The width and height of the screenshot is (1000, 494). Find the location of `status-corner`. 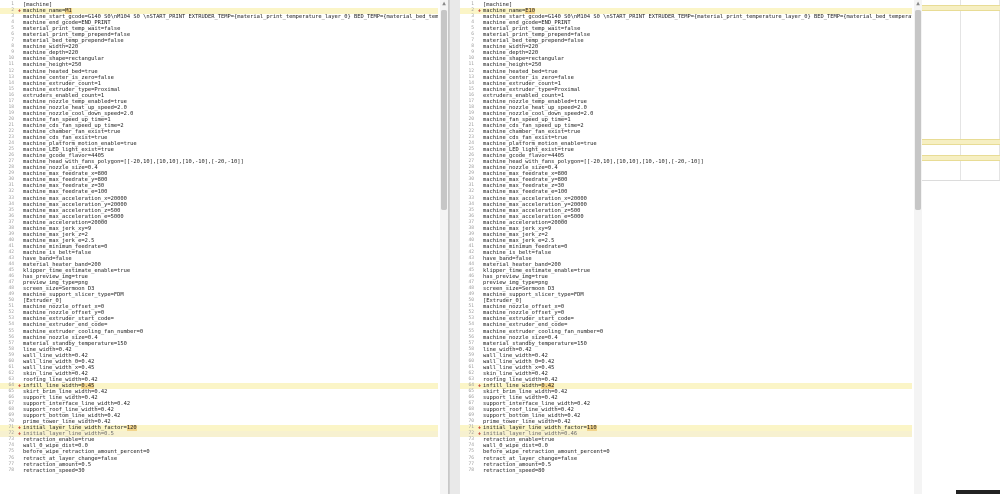

status-corner is located at coordinates (978, 492).